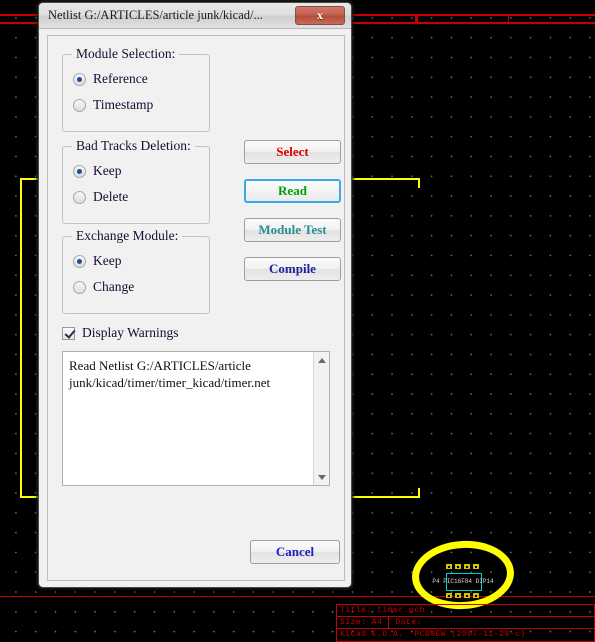 This screenshot has width=595, height=642. Describe the element at coordinates (136, 271) in the screenshot. I see `group-exchange-module: Exchange Module: Keep Change` at that location.